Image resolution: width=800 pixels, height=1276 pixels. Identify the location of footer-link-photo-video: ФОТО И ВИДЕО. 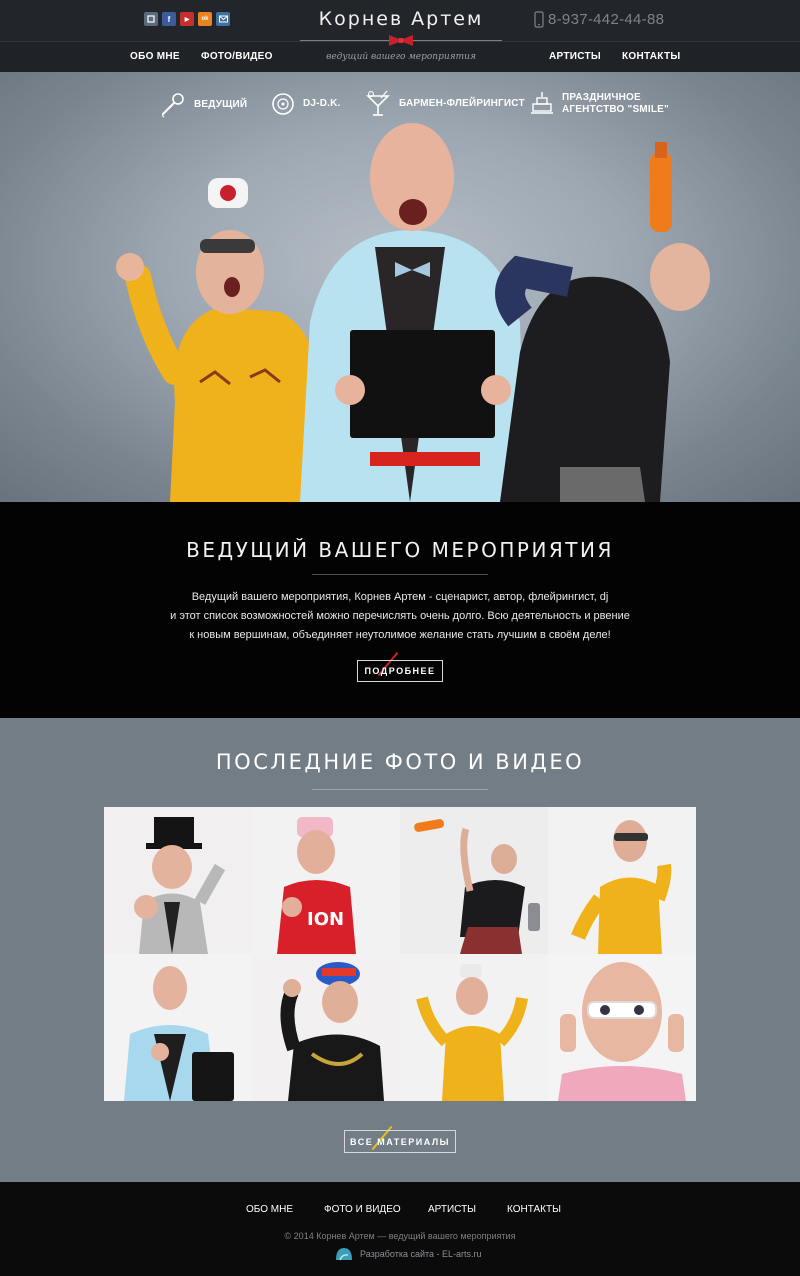
(362, 1209).